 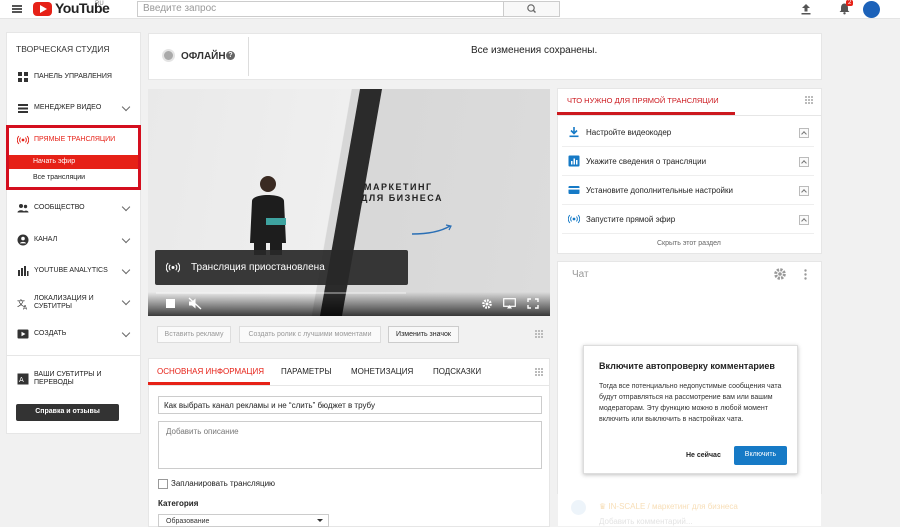 What do you see at coordinates (398, 187) in the screenshot?
I see `video-headline-line-1: МАРКЕТИНГ` at bounding box center [398, 187].